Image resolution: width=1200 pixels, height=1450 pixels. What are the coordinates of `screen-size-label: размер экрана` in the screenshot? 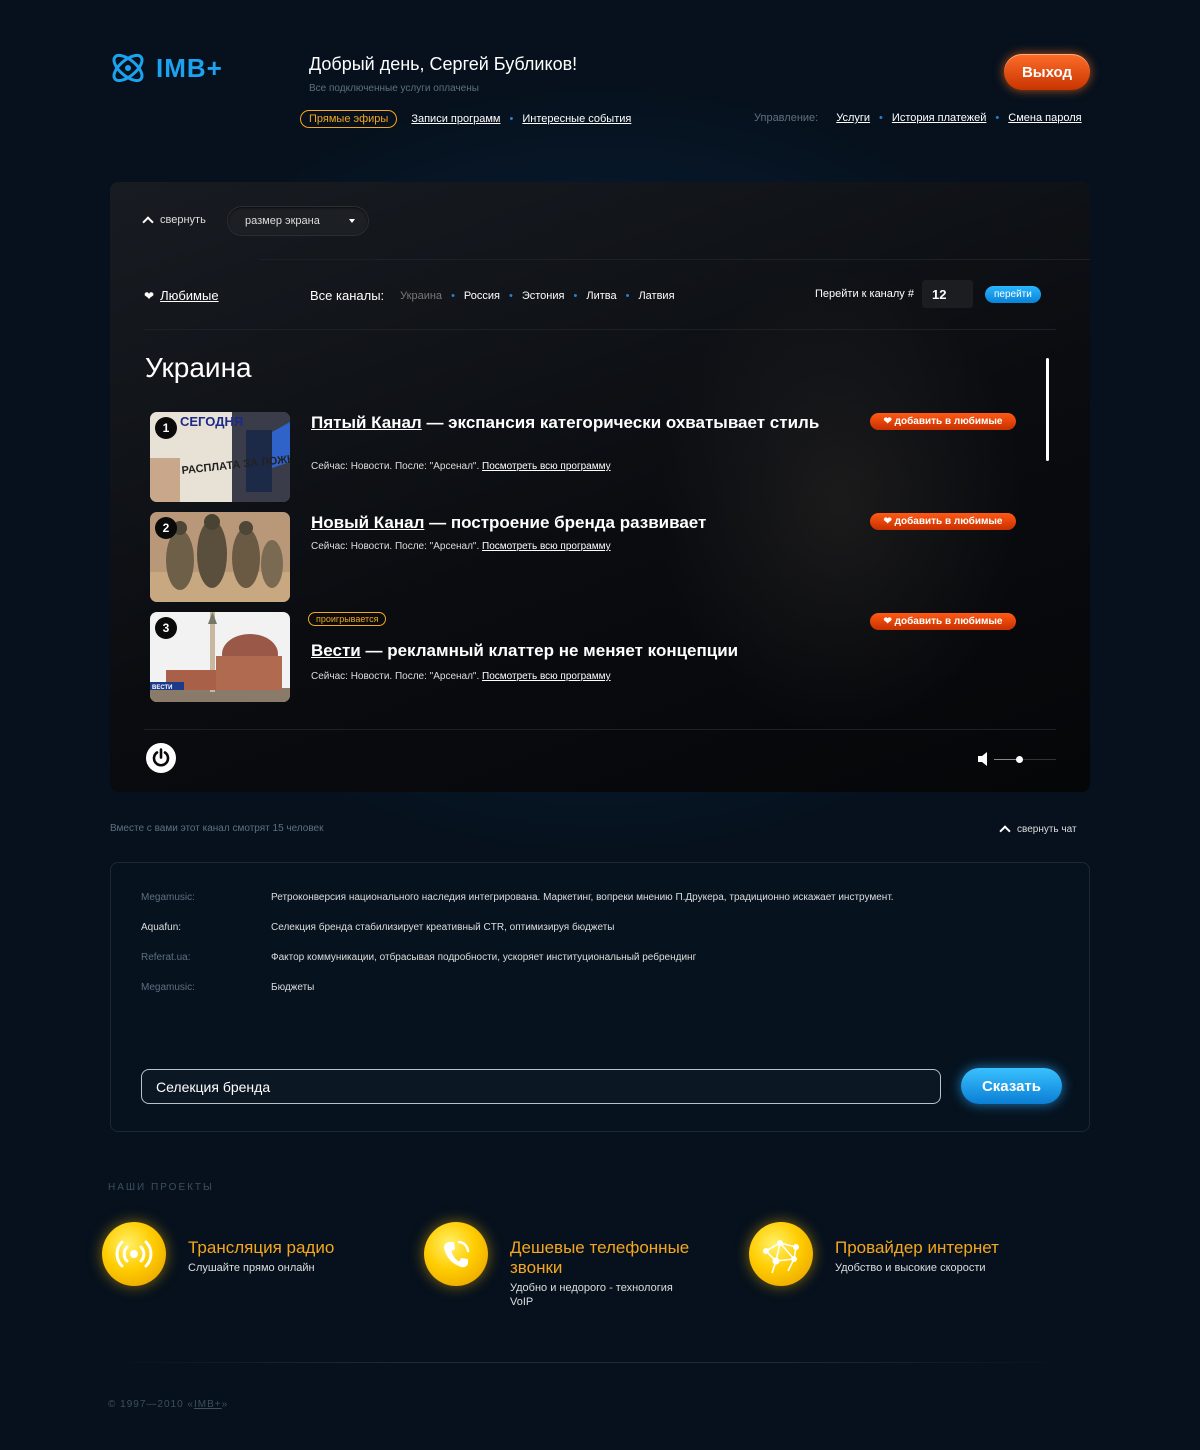 It's located at (282, 221).